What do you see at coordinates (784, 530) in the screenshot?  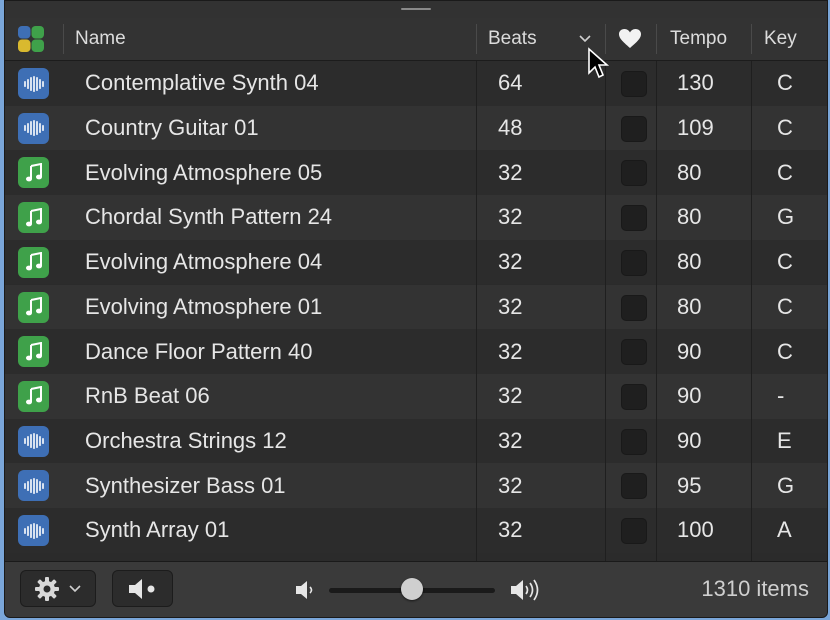 I see `loop-key: A` at bounding box center [784, 530].